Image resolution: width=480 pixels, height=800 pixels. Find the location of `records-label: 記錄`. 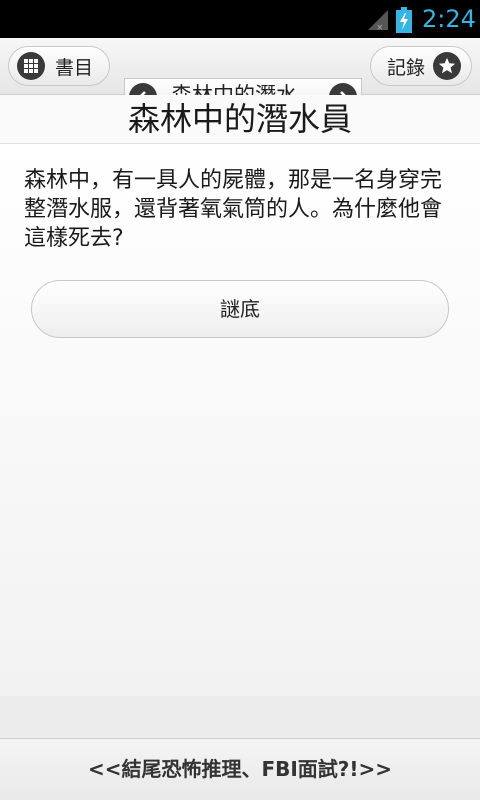

records-label: 記錄 is located at coordinates (406, 67).